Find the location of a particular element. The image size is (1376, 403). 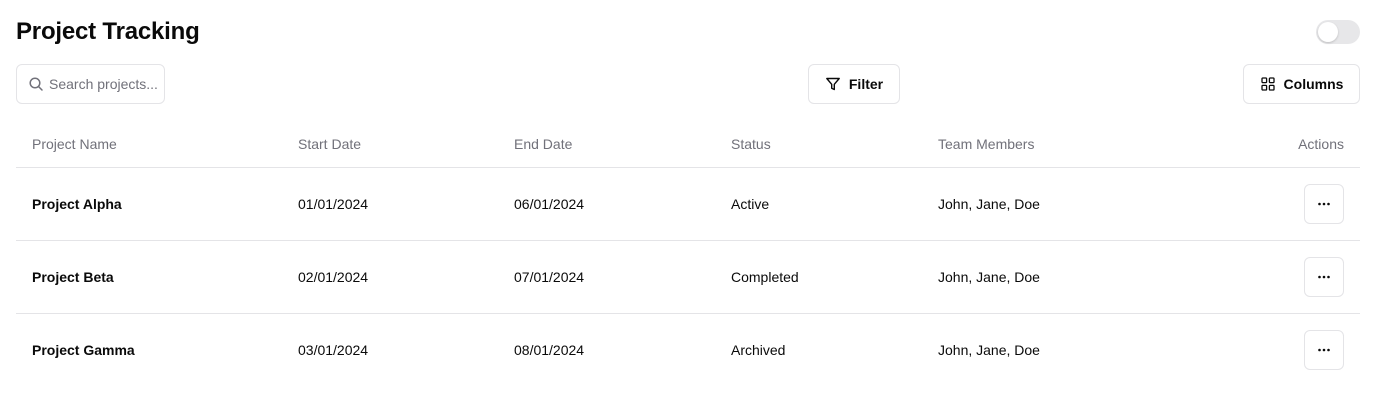

page-title: Project Tracking is located at coordinates (108, 31).